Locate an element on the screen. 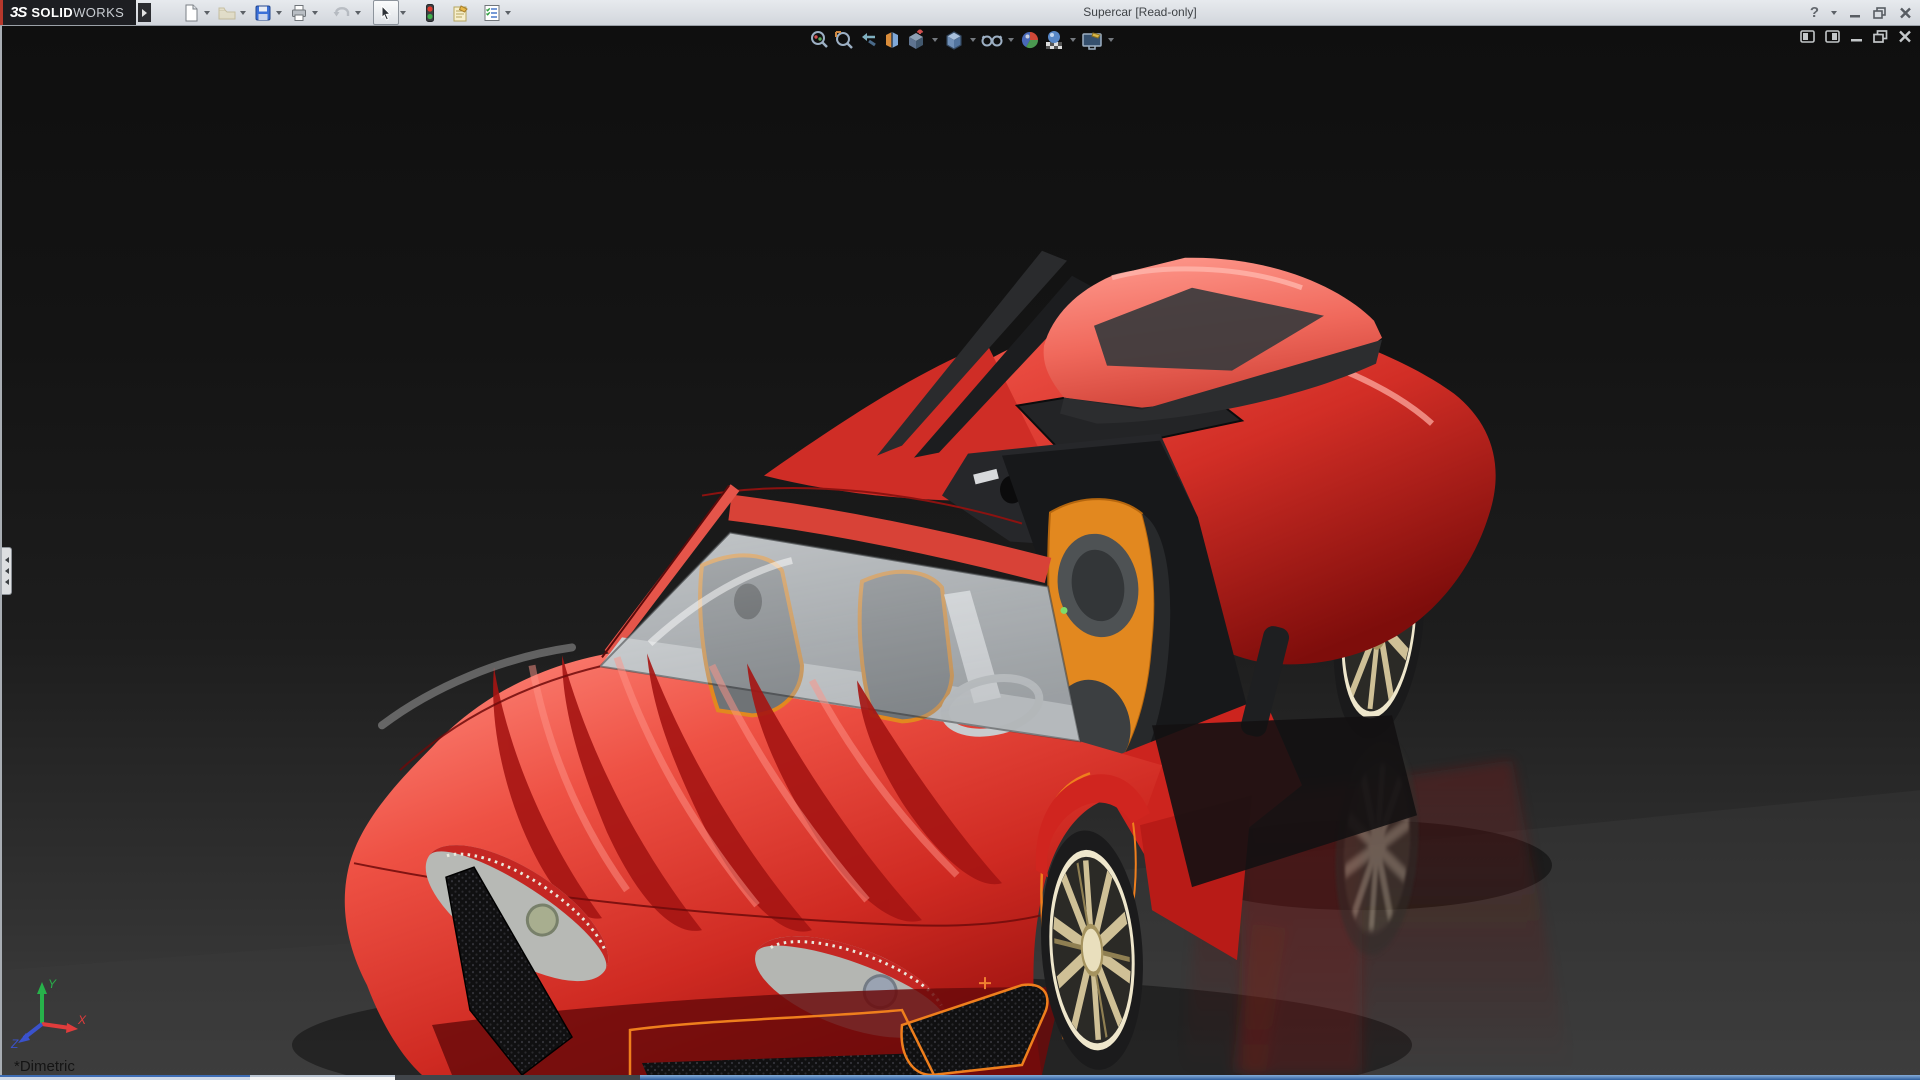 This screenshot has width=1920, height=1080. zoom-to-fit-button is located at coordinates (820, 40).